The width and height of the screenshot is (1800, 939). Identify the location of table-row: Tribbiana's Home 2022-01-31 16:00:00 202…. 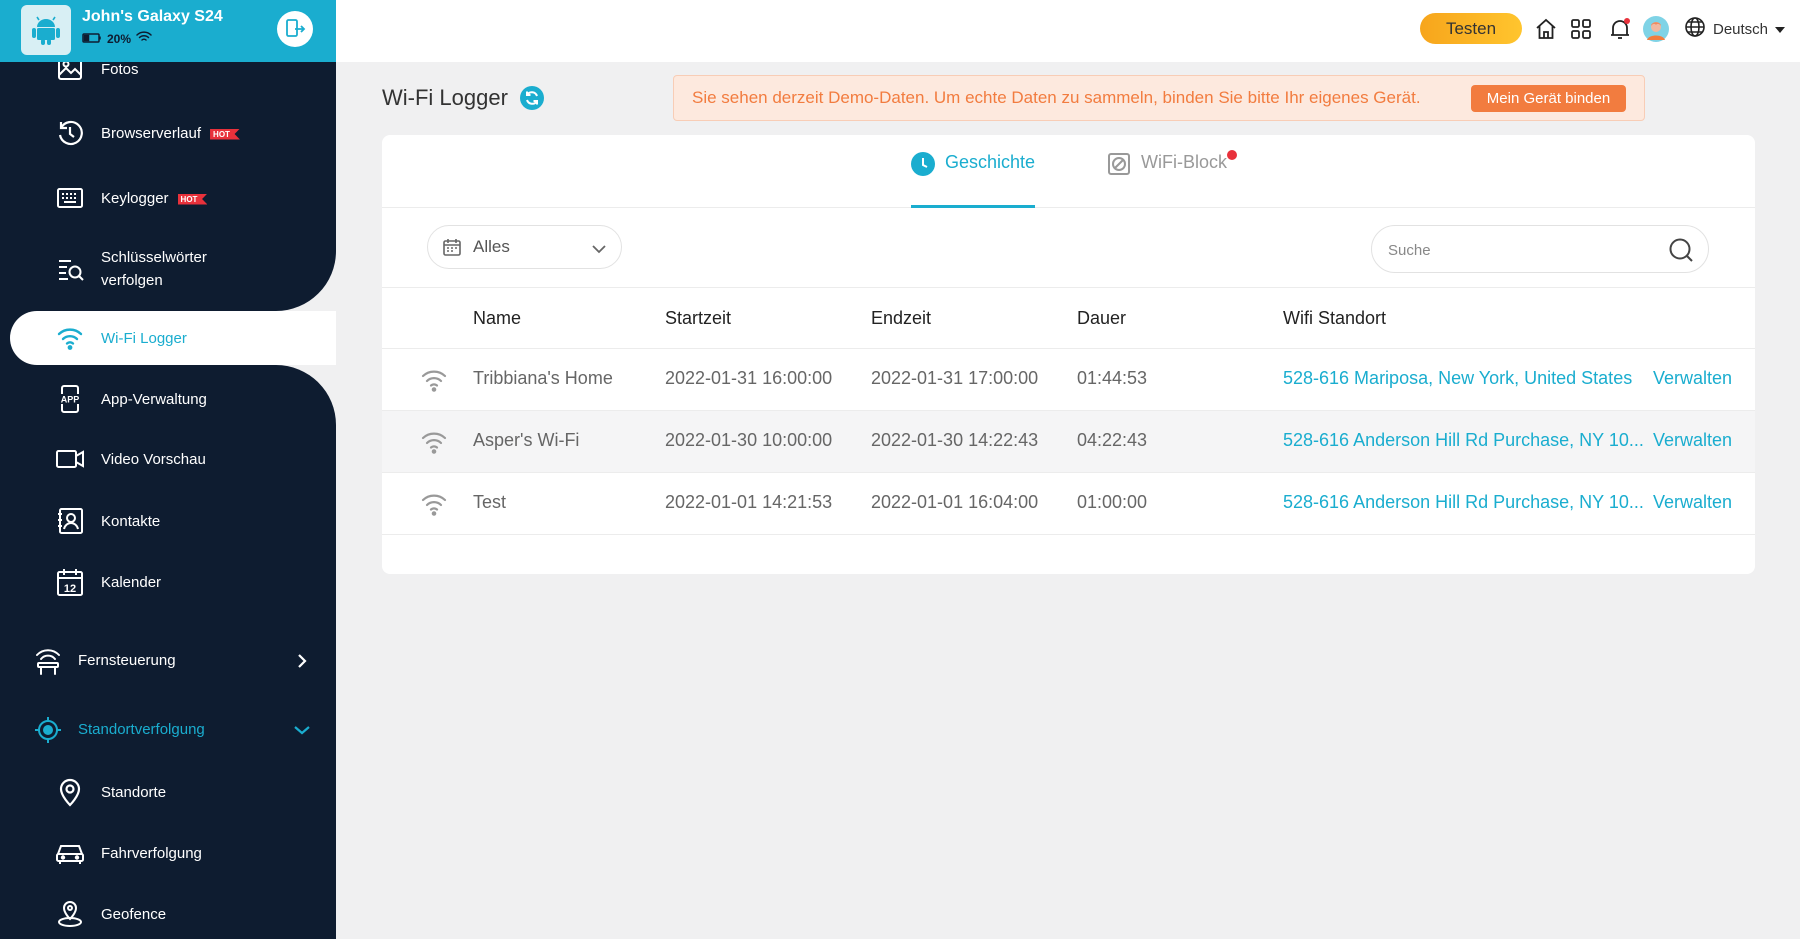
(1068, 380).